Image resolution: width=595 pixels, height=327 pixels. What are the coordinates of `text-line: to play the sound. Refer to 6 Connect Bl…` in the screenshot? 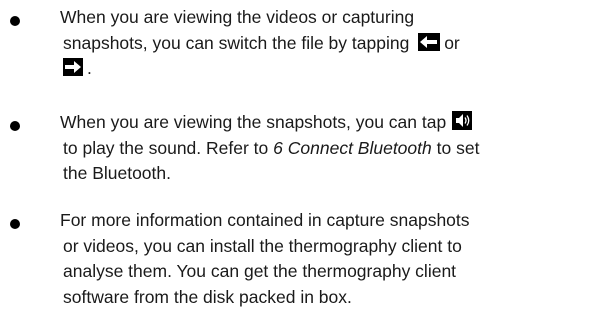 It's located at (269, 149).